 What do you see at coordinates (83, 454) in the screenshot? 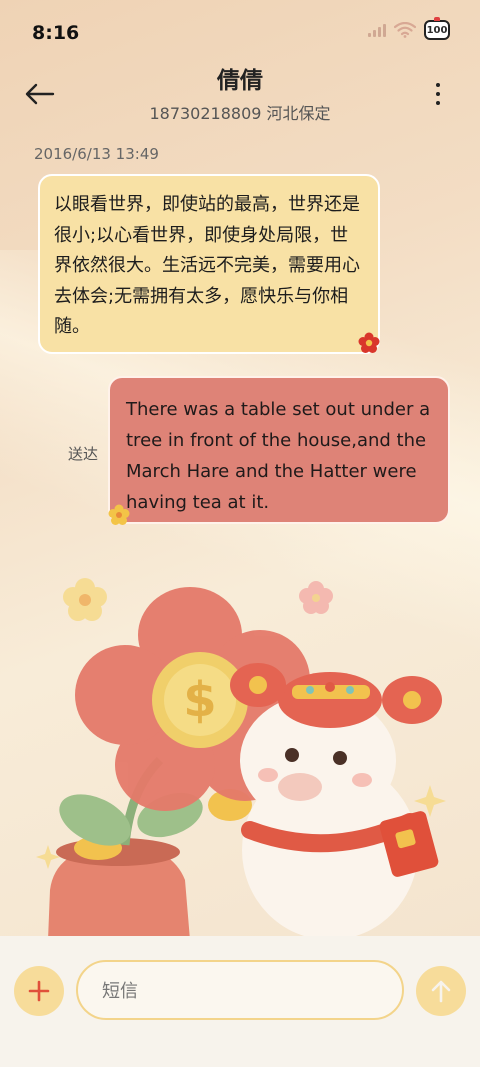
I see `delivery-status: 送达` at bounding box center [83, 454].